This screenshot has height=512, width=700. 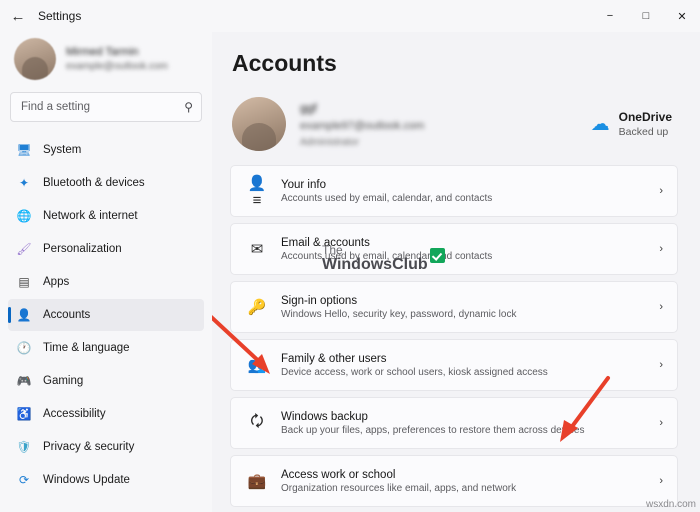 I want to click on account-text: ggf example97@outlook.com Administrator, so click(x=362, y=124).